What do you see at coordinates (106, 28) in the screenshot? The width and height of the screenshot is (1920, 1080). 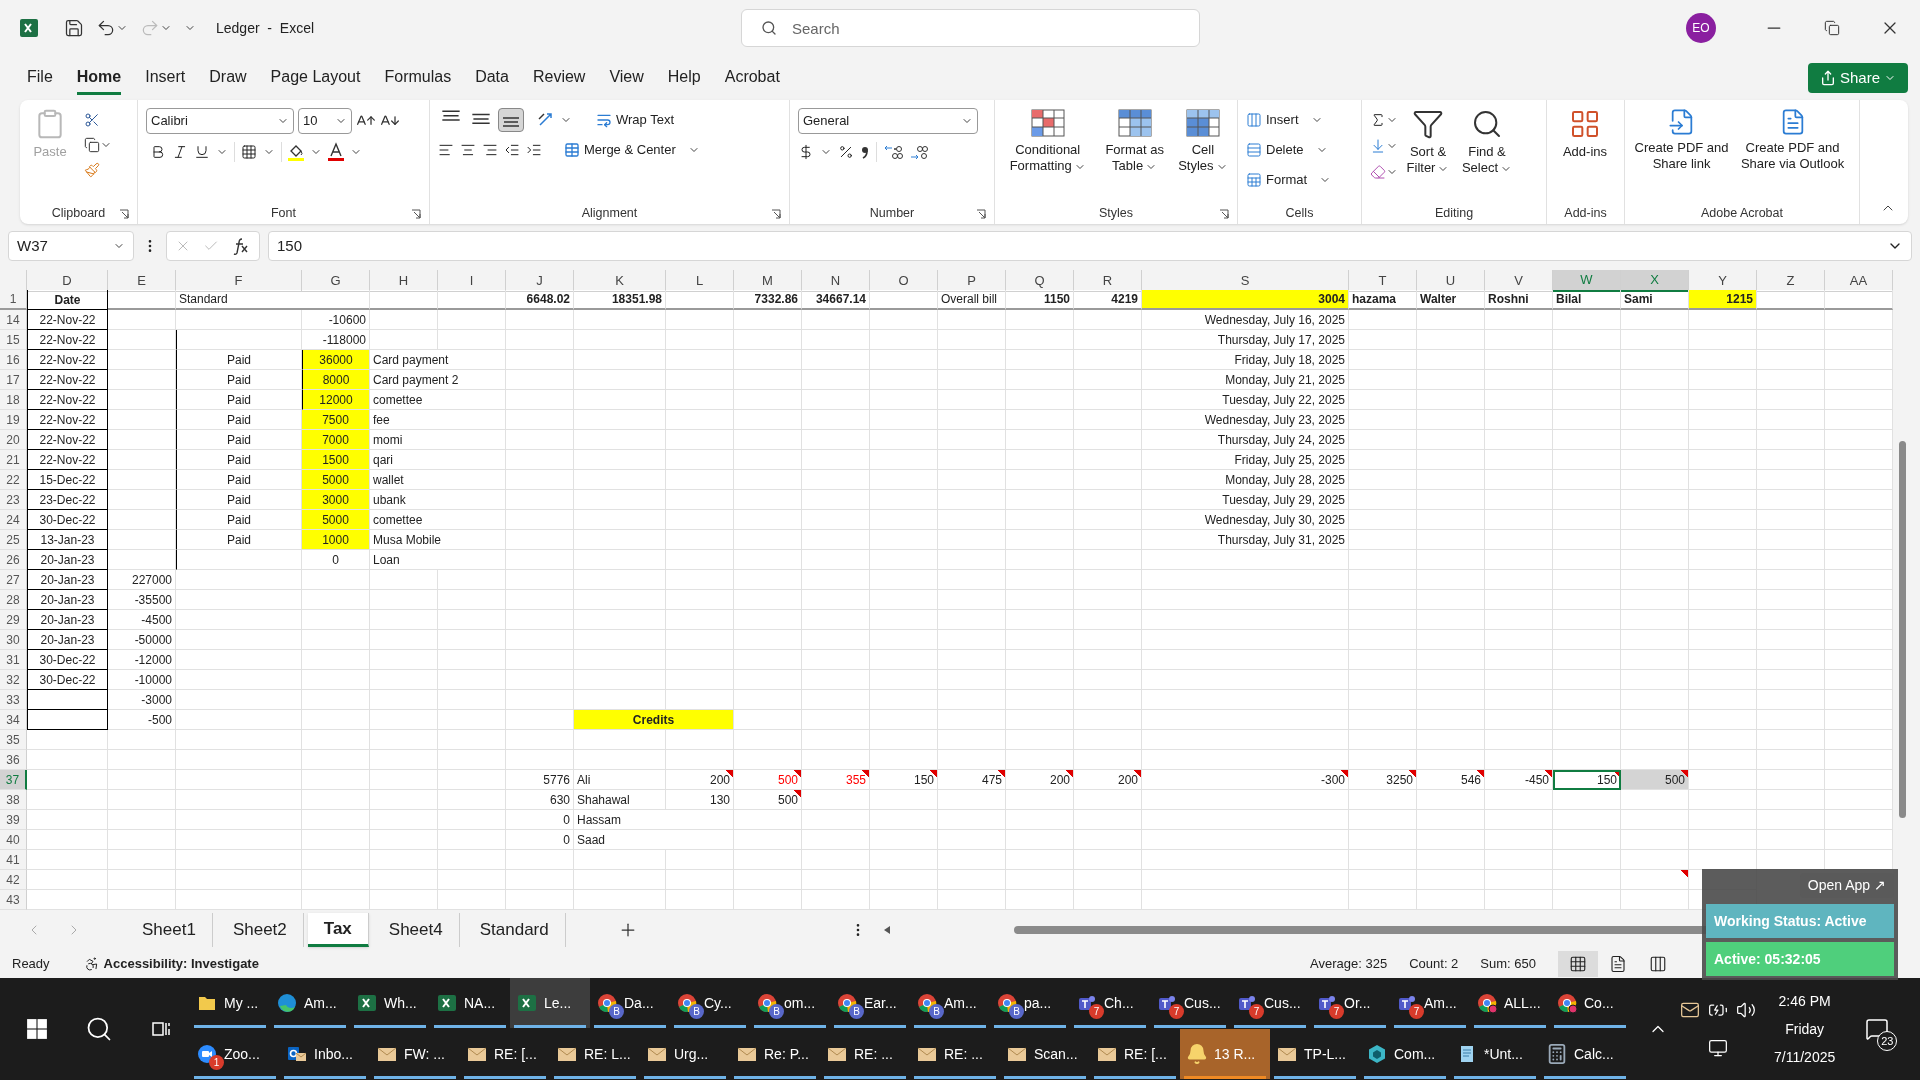 I see `undo-icon` at bounding box center [106, 28].